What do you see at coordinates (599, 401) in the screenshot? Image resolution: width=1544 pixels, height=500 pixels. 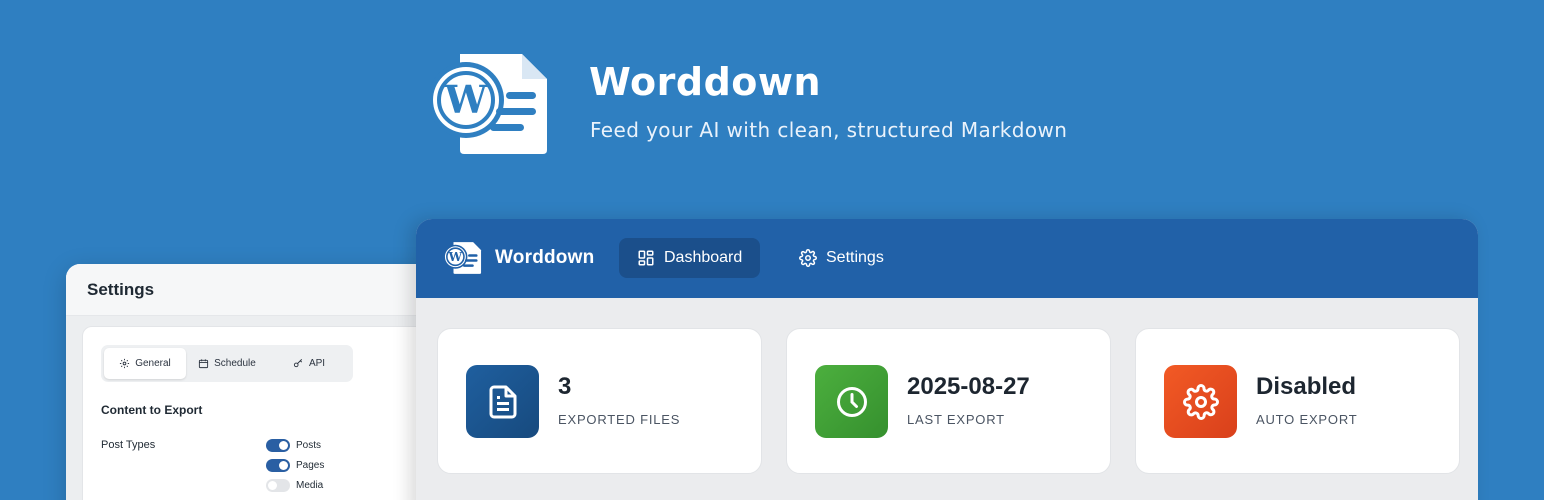 I see `stat-card-exported-files: 3 EXPORTED FILES` at bounding box center [599, 401].